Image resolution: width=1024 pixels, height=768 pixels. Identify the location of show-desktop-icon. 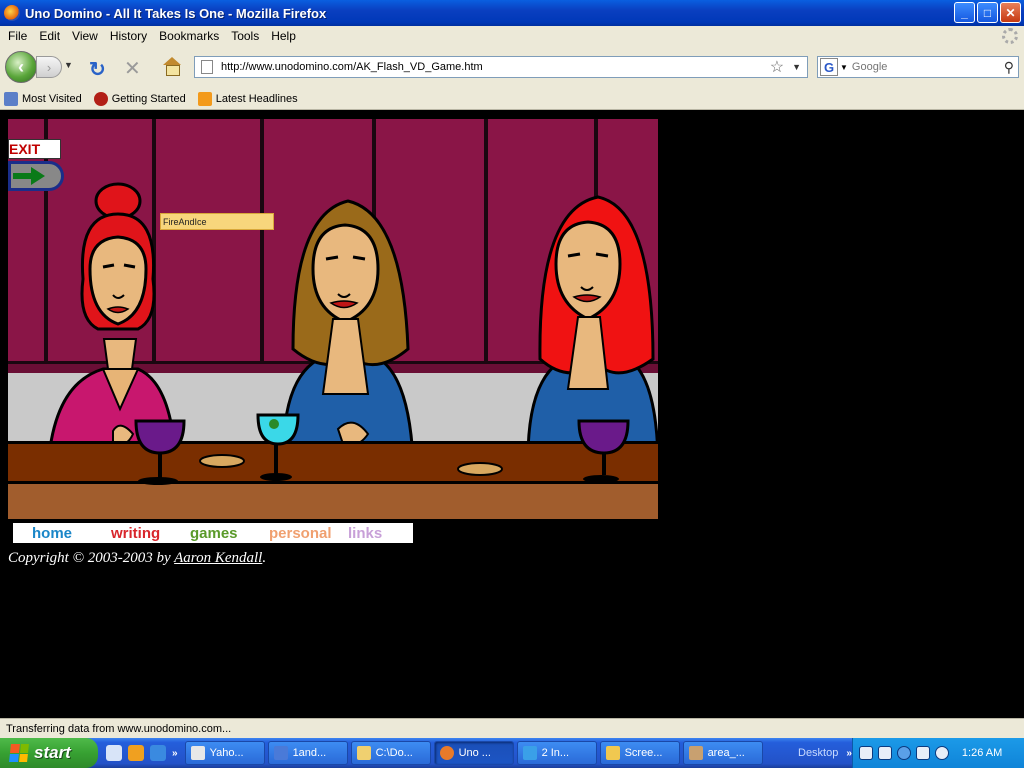
(114, 753).